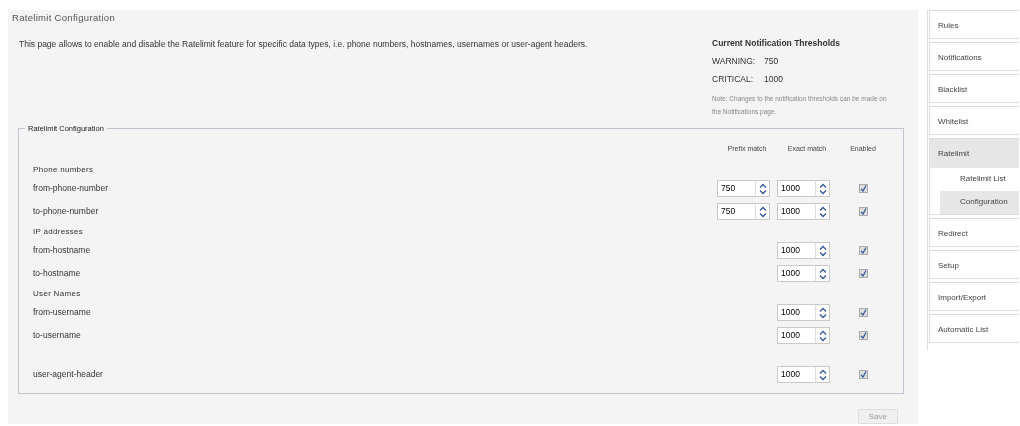 The image size is (1020, 426). I want to click on row-label: from-phone-number, so click(71, 188).